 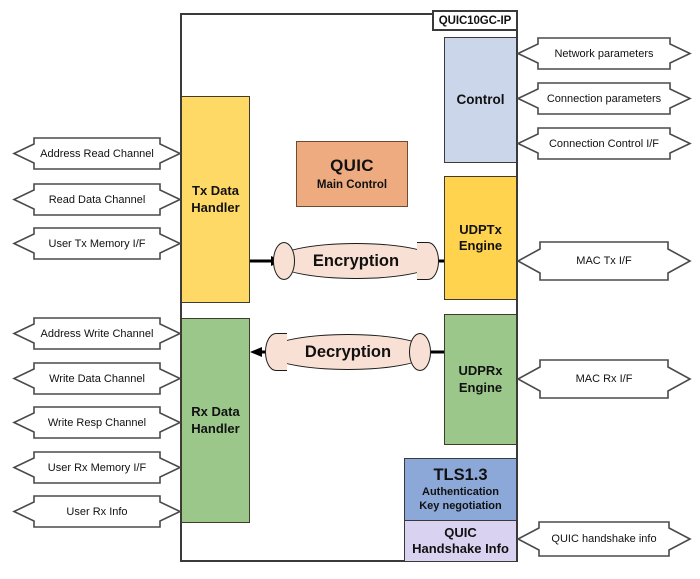 What do you see at coordinates (460, 475) in the screenshot?
I see `block-label-line1: TLS1.3` at bounding box center [460, 475].